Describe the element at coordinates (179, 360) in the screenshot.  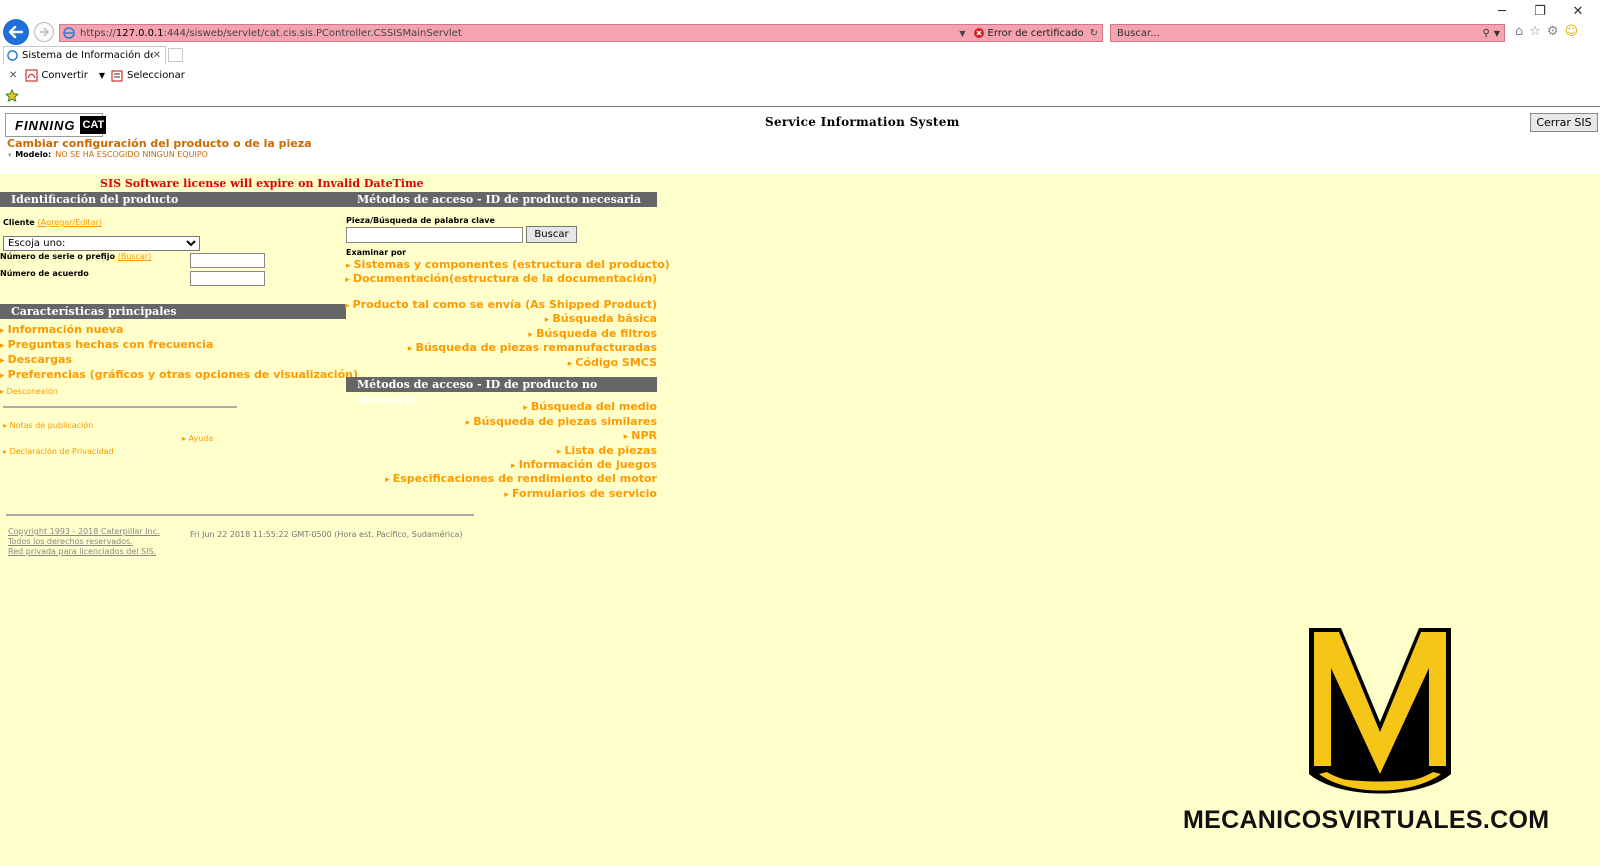
I see `downloads-link: Descargas` at that location.